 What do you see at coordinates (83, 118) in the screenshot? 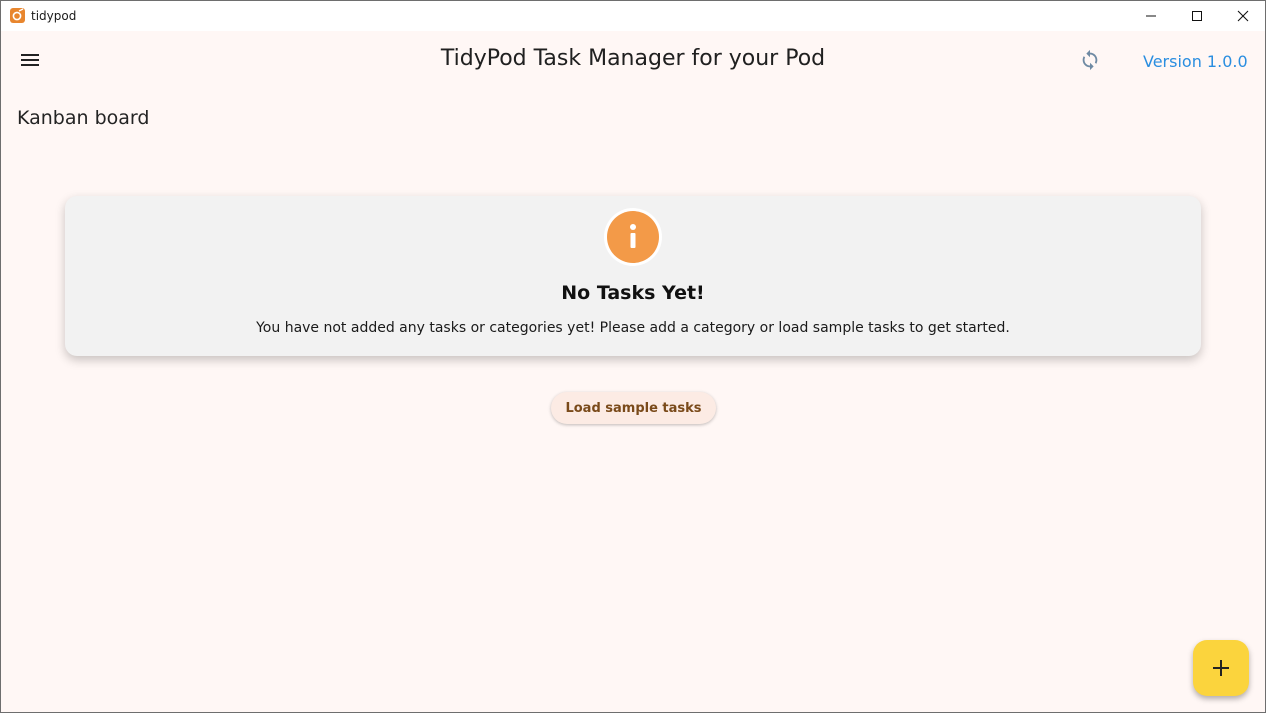
I see `page-title: Kanban board` at bounding box center [83, 118].